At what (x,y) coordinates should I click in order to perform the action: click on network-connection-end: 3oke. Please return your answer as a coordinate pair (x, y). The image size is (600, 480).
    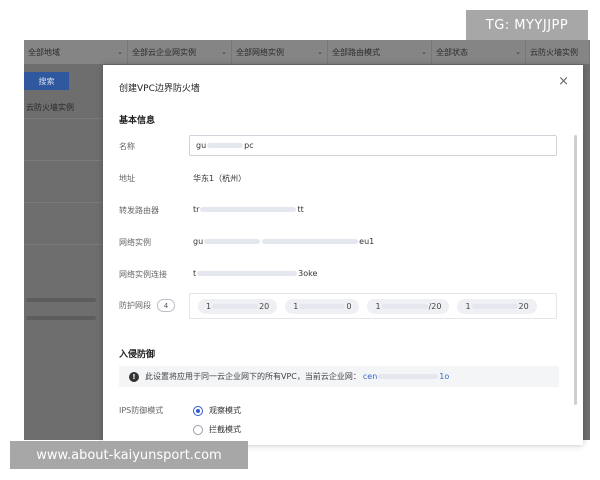
    Looking at the image, I should click on (308, 273).